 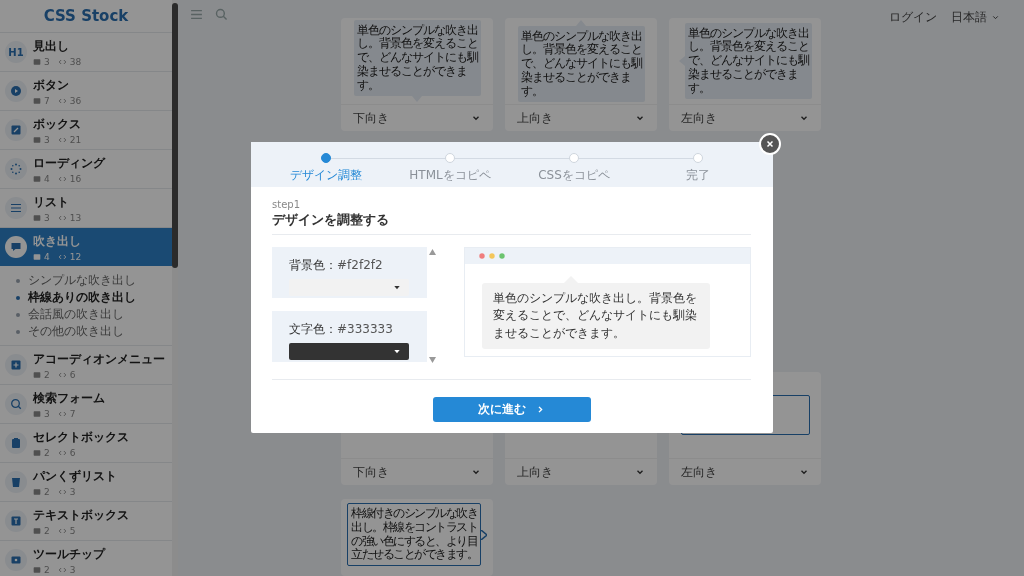 I want to click on sidebar-item: アコーディオンメニュー 2 6, so click(x=86, y=365).